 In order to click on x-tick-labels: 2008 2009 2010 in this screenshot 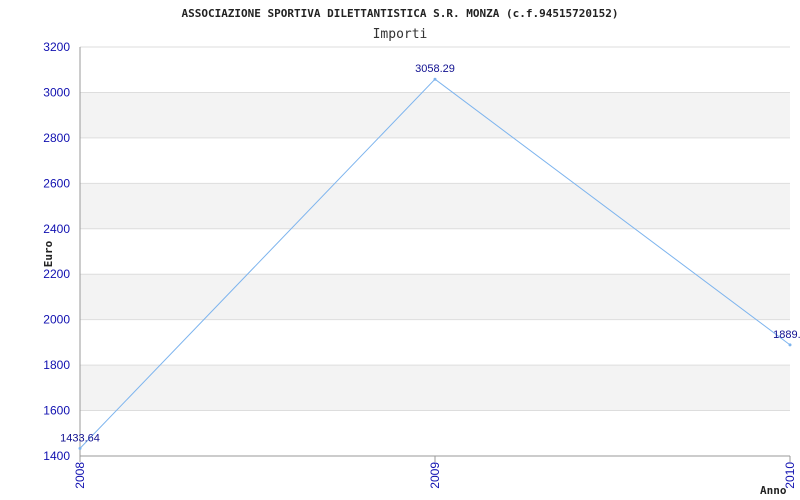, I will do `click(435, 475)`.